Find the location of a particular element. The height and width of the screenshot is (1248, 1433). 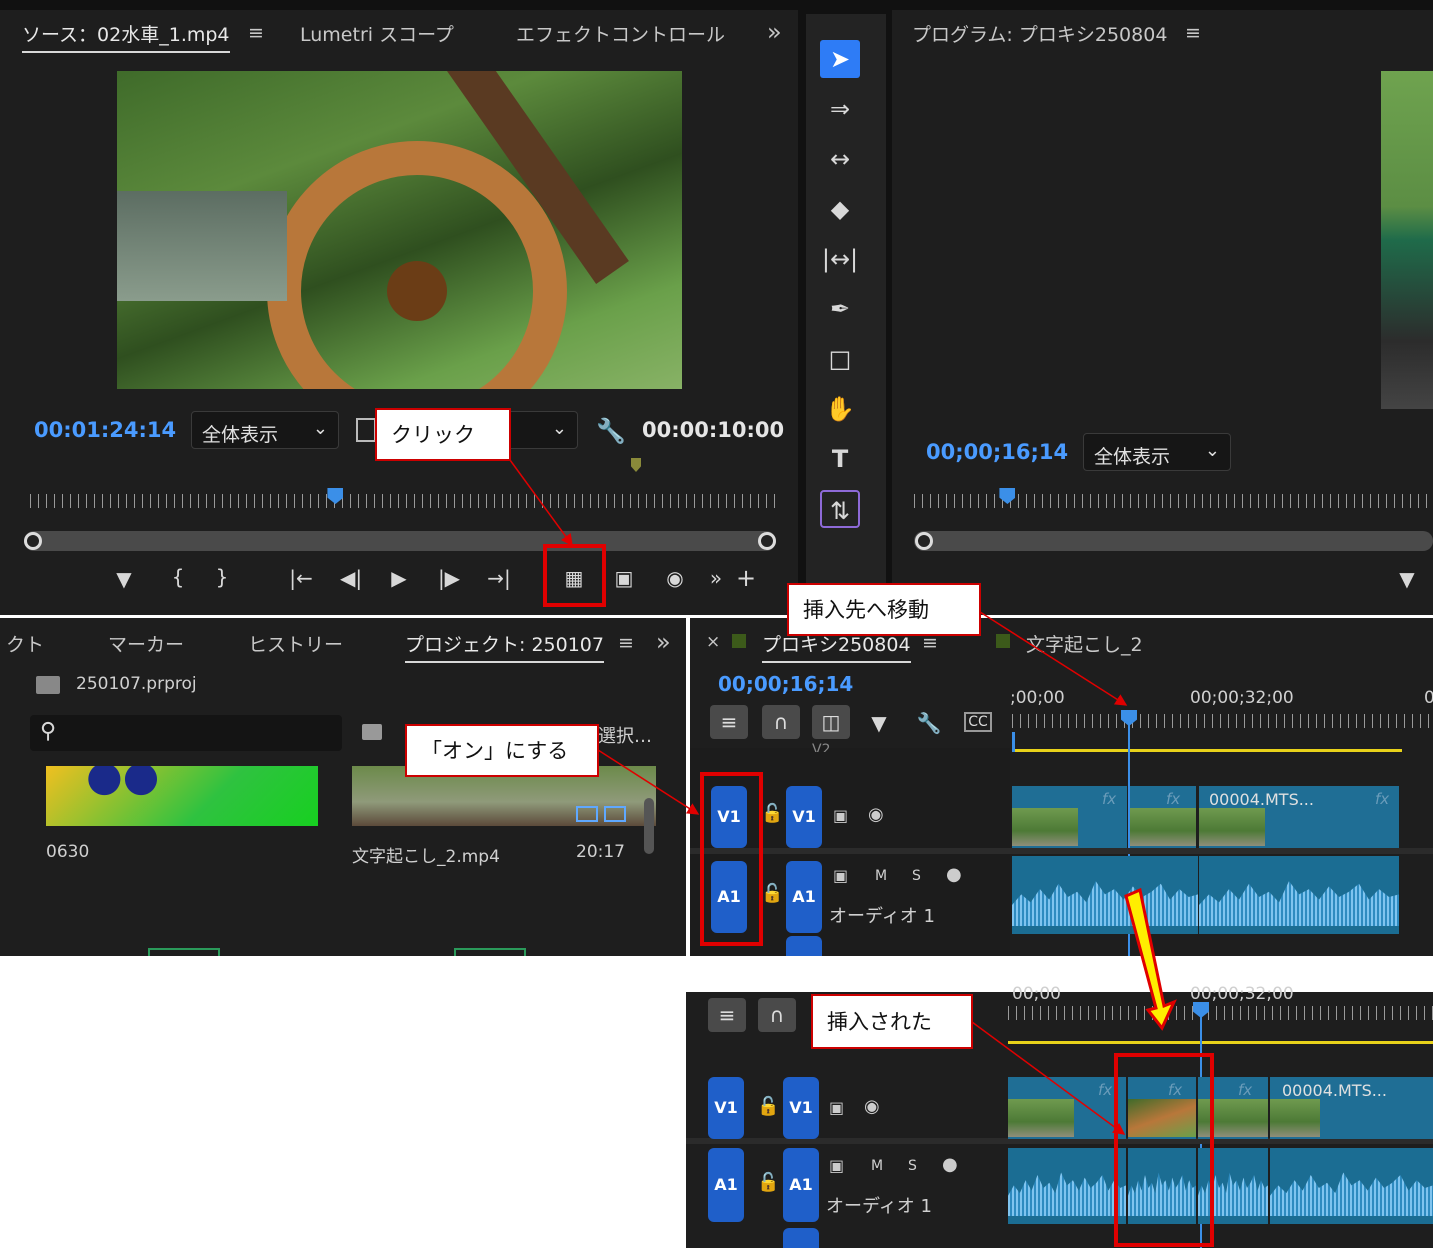

film-icon is located at coordinates (366, 430).